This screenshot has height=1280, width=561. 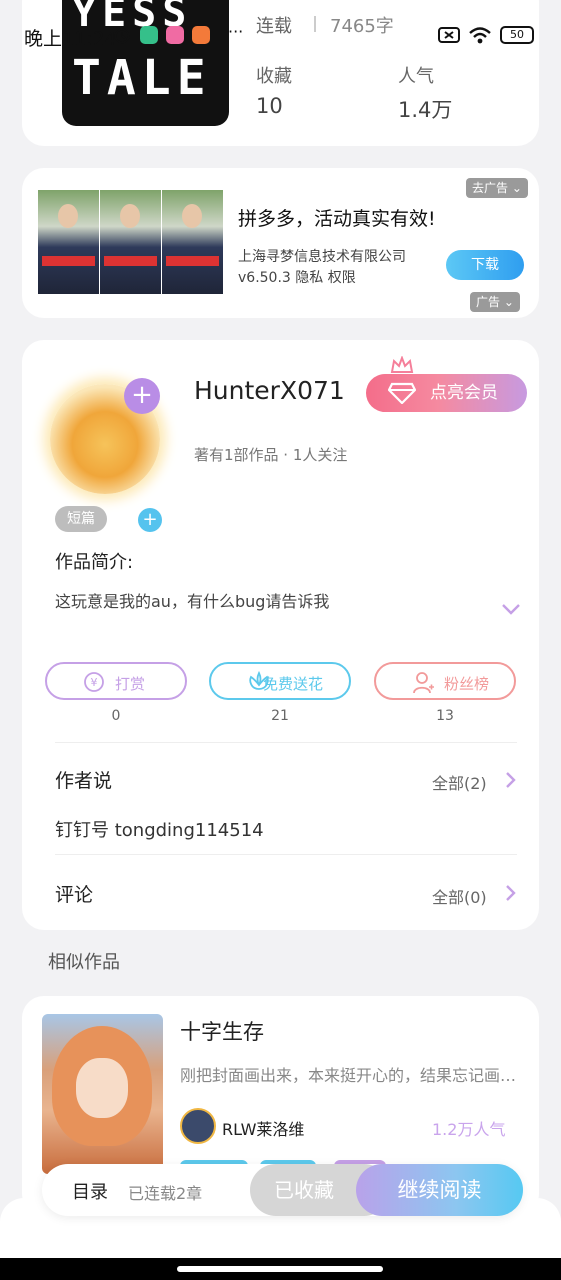 What do you see at coordinates (70, 39) in the screenshot?
I see `status-time: 晚上11:24` at bounding box center [70, 39].